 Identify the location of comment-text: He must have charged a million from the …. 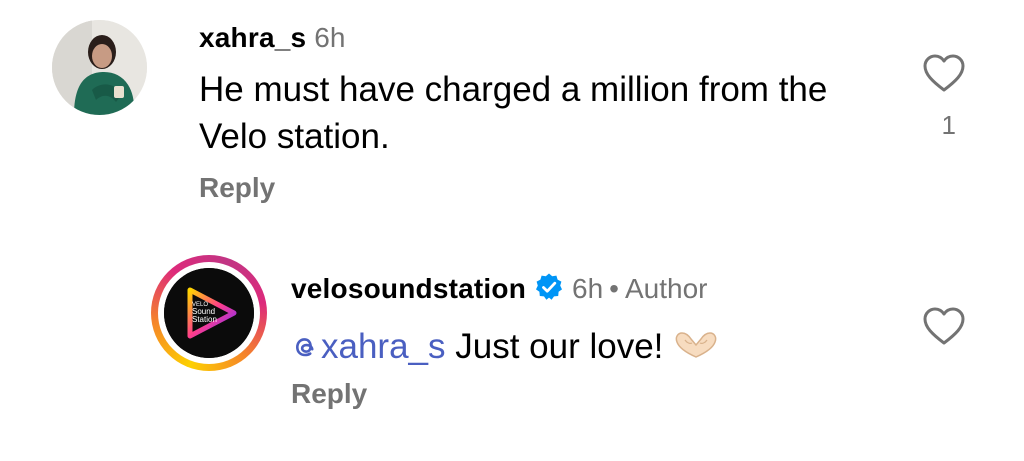
(513, 113).